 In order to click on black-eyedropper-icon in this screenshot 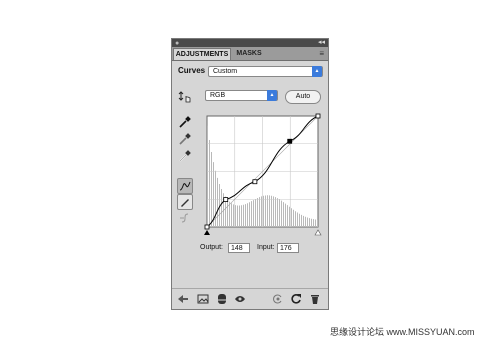, I will do `click(185, 122)`.